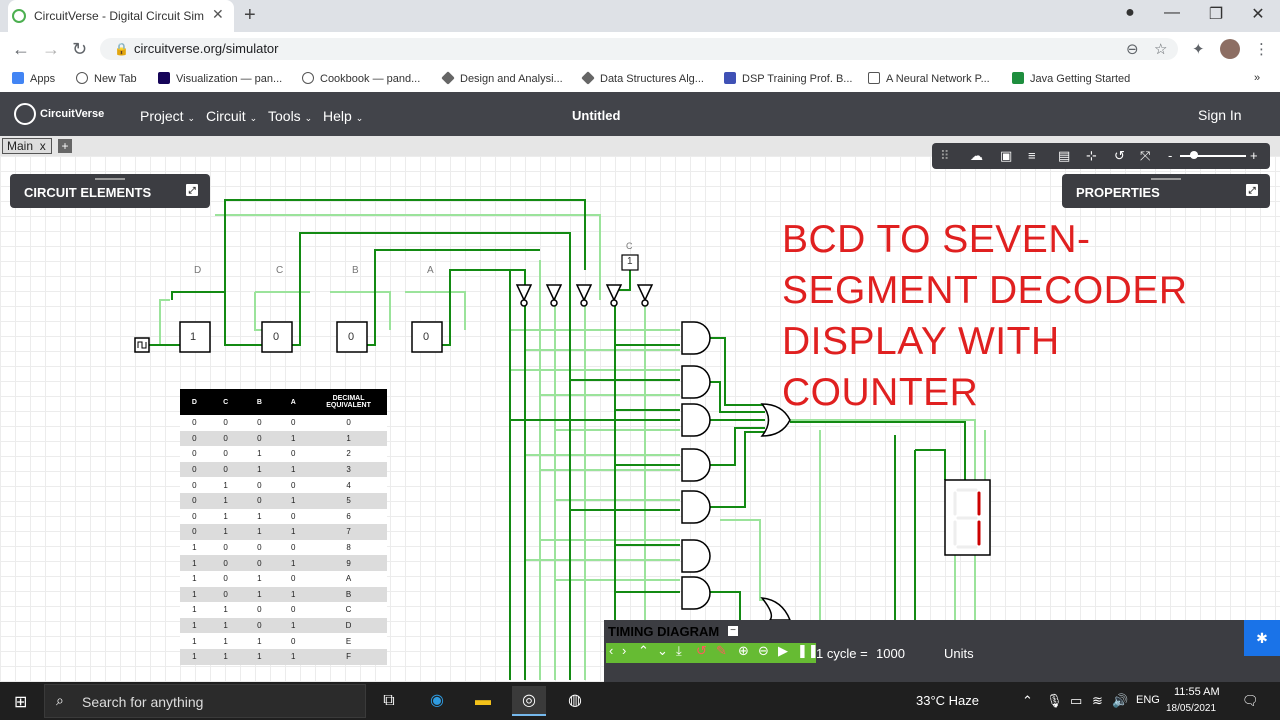  I want to click on menu-circuit: Circuit ⌄, so click(231, 116).